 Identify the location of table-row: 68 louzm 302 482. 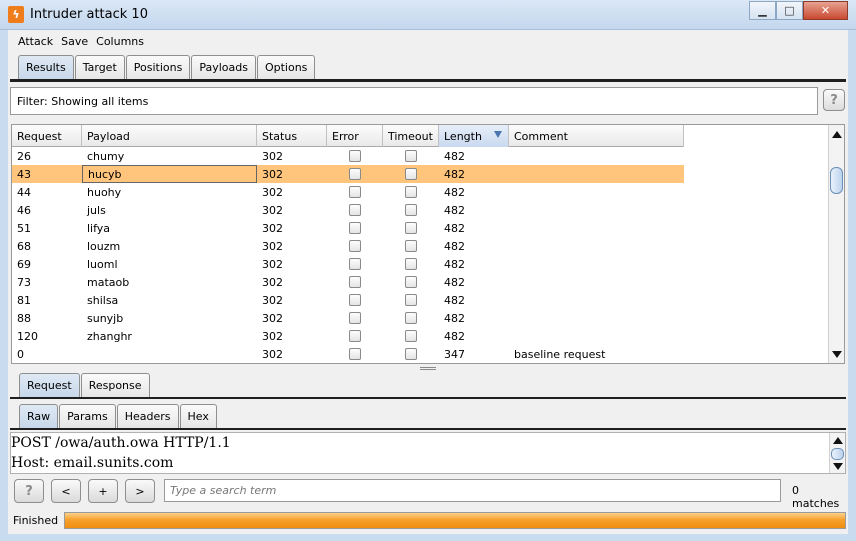
(348, 246).